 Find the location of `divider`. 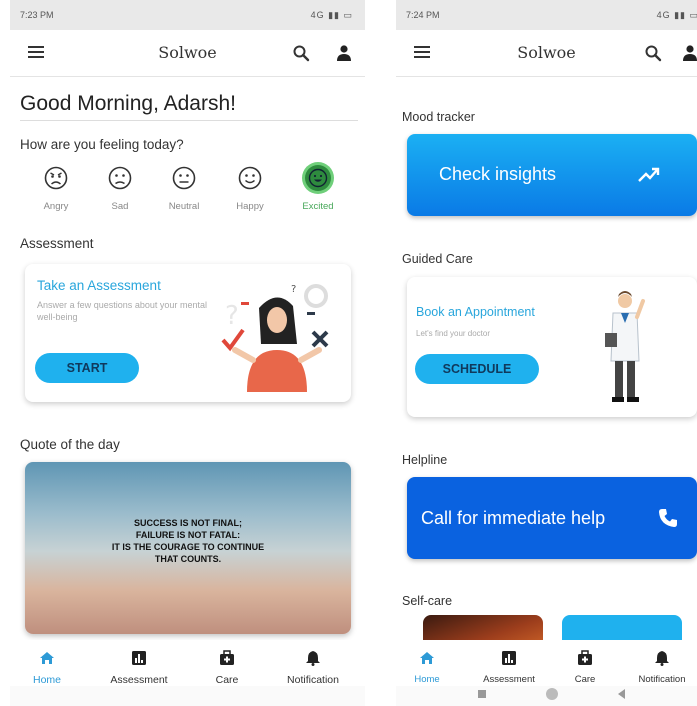

divider is located at coordinates (189, 120).